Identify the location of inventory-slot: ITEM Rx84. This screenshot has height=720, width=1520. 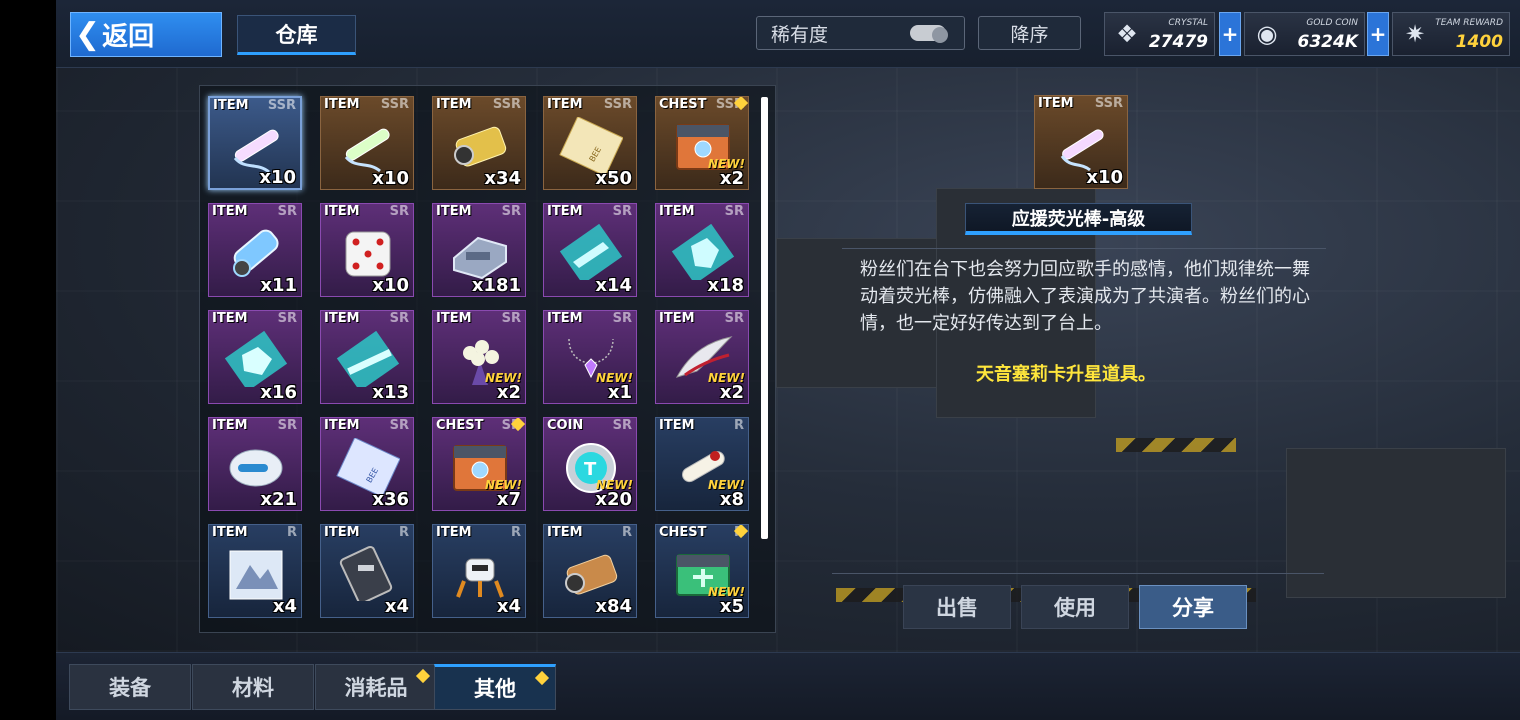
(590, 571).